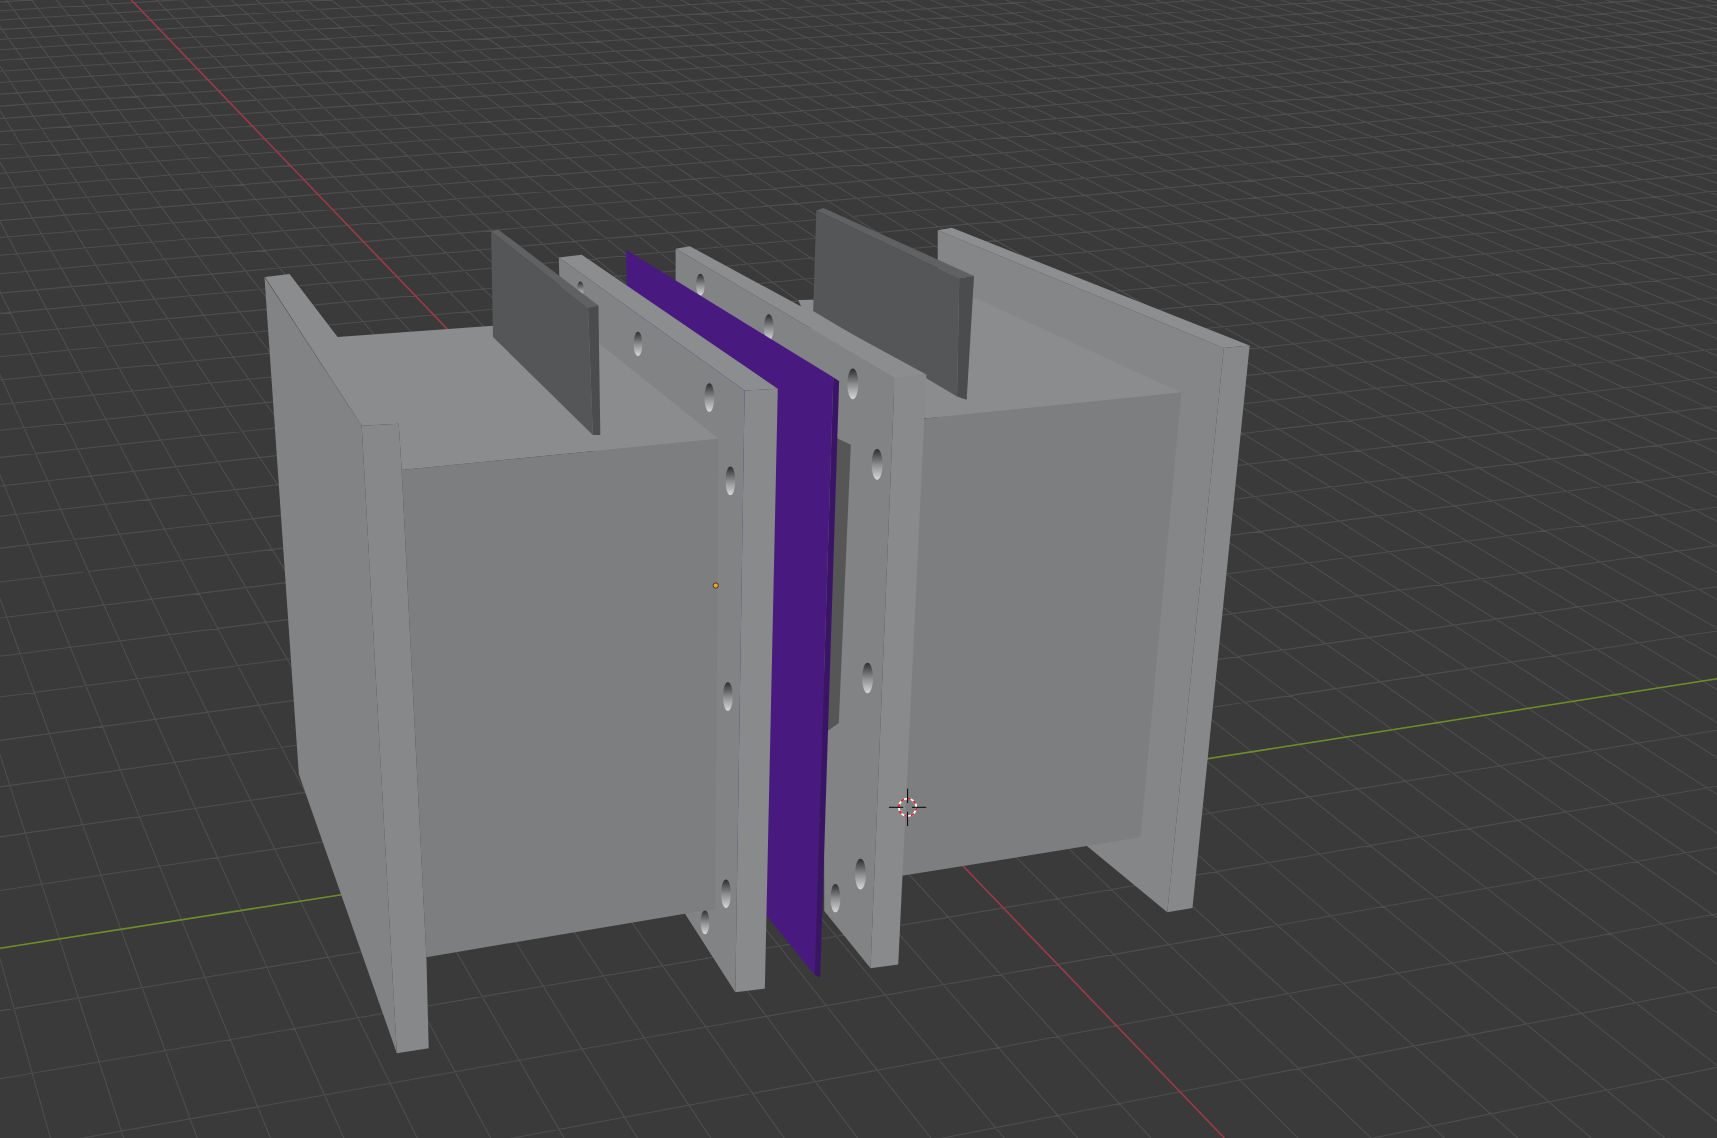  Describe the element at coordinates (907, 807) in the screenshot. I see `crosshair-icon` at that location.